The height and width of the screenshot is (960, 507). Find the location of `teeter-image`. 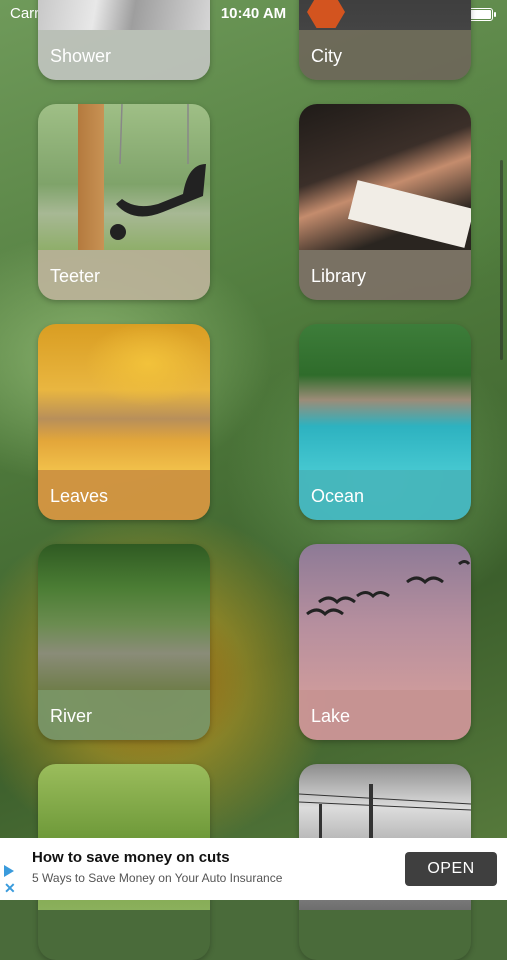

teeter-image is located at coordinates (124, 177).